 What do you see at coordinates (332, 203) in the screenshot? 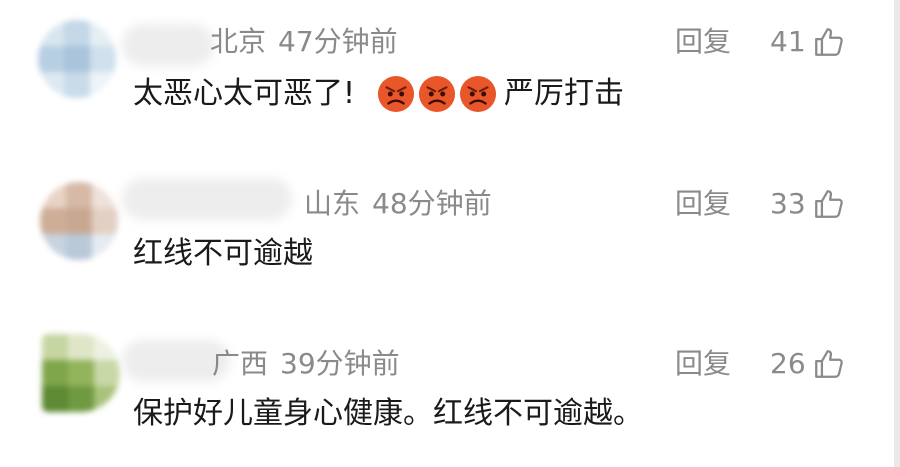
I see `location: 山东` at bounding box center [332, 203].